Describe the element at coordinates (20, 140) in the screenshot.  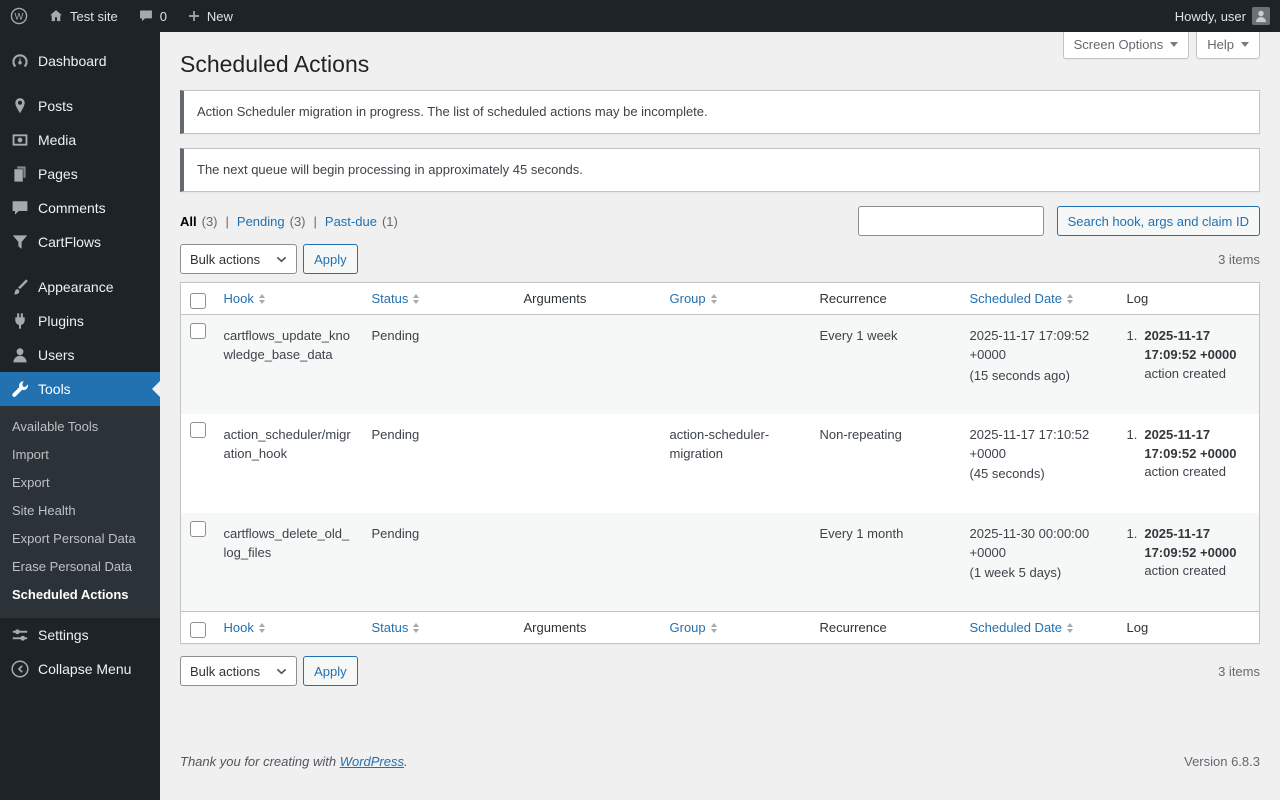
I see `media-icon` at that location.